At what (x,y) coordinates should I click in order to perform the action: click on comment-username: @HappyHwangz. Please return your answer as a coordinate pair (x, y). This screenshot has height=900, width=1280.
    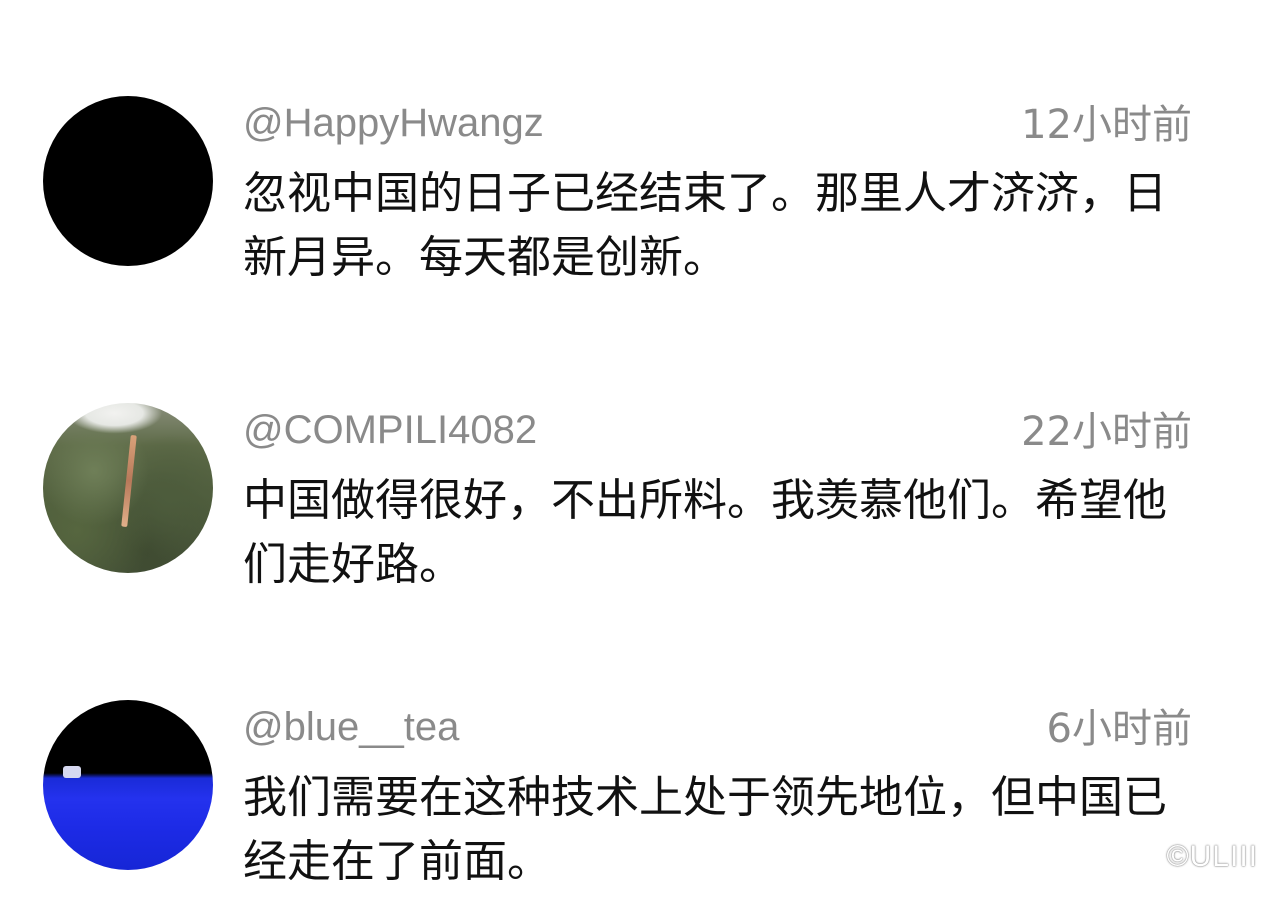
    Looking at the image, I should click on (393, 123).